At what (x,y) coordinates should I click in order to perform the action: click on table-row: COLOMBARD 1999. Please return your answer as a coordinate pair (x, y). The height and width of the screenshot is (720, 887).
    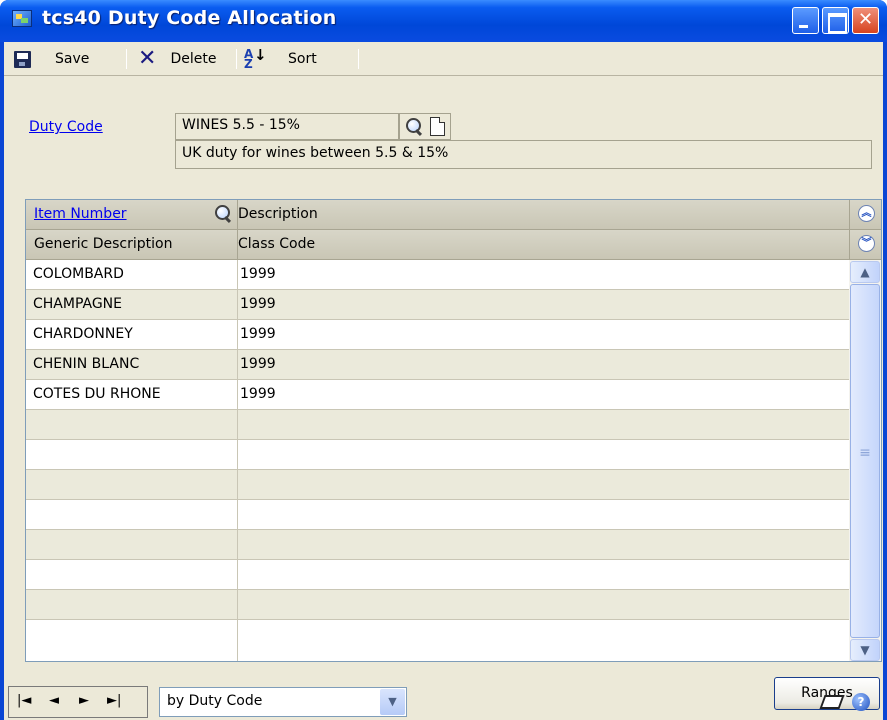
    Looking at the image, I should click on (437, 275).